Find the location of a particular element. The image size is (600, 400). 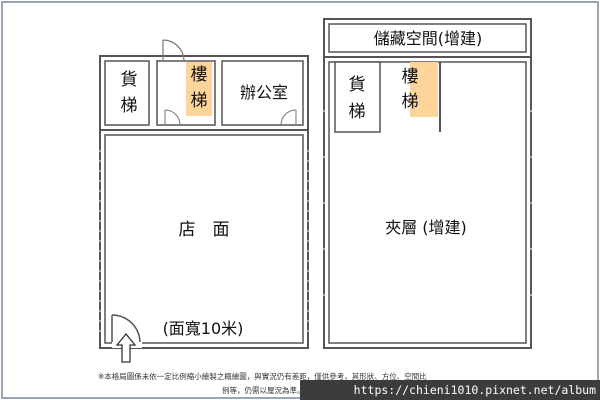

right-stairs-label-1: 樓 is located at coordinates (410, 77).